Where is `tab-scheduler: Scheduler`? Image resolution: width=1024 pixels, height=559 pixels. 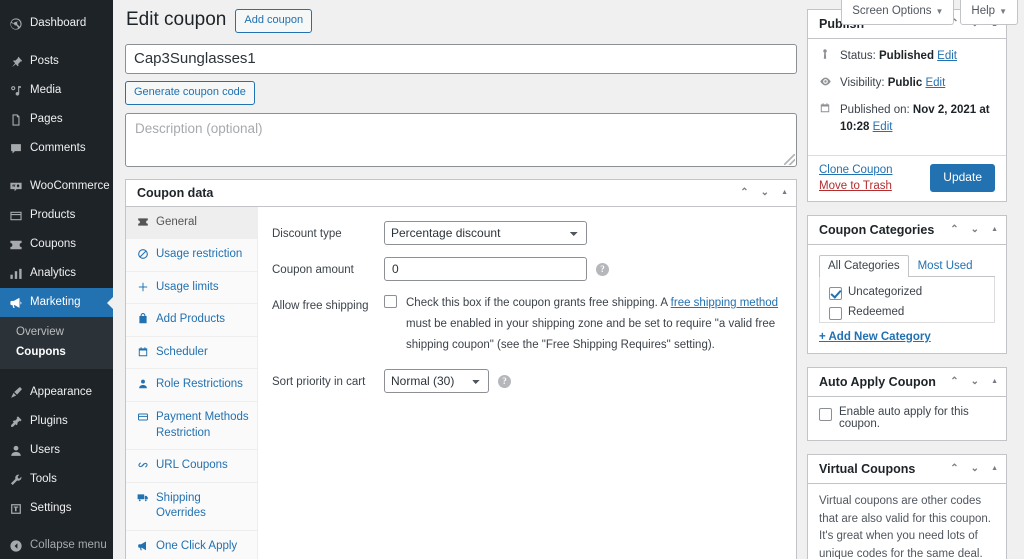 tab-scheduler: Scheduler is located at coordinates (191, 353).